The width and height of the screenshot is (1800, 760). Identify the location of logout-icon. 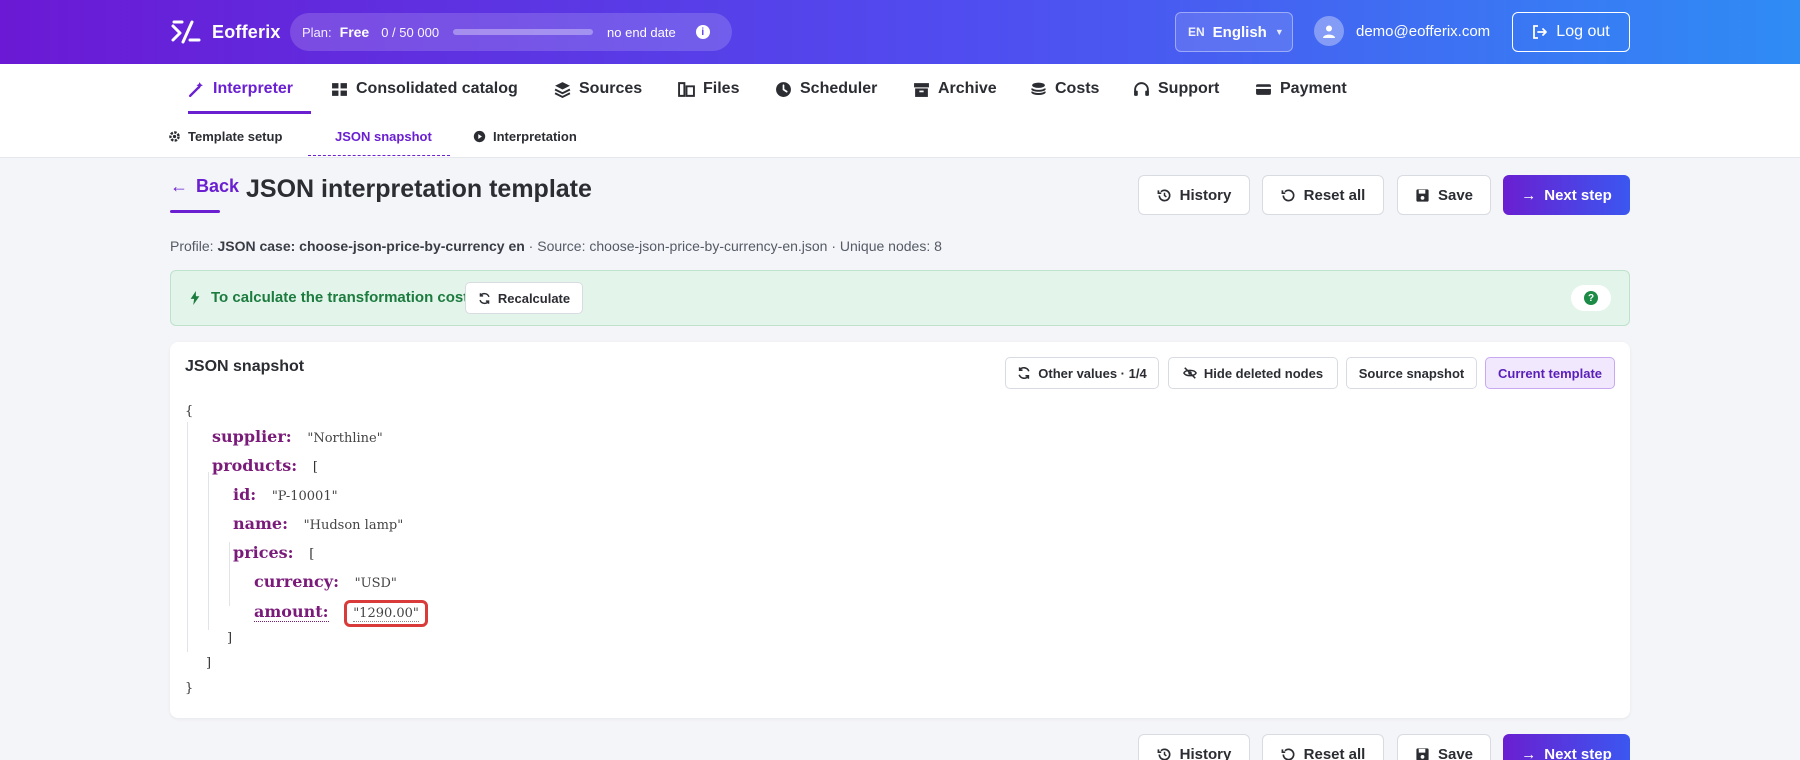
(1540, 32).